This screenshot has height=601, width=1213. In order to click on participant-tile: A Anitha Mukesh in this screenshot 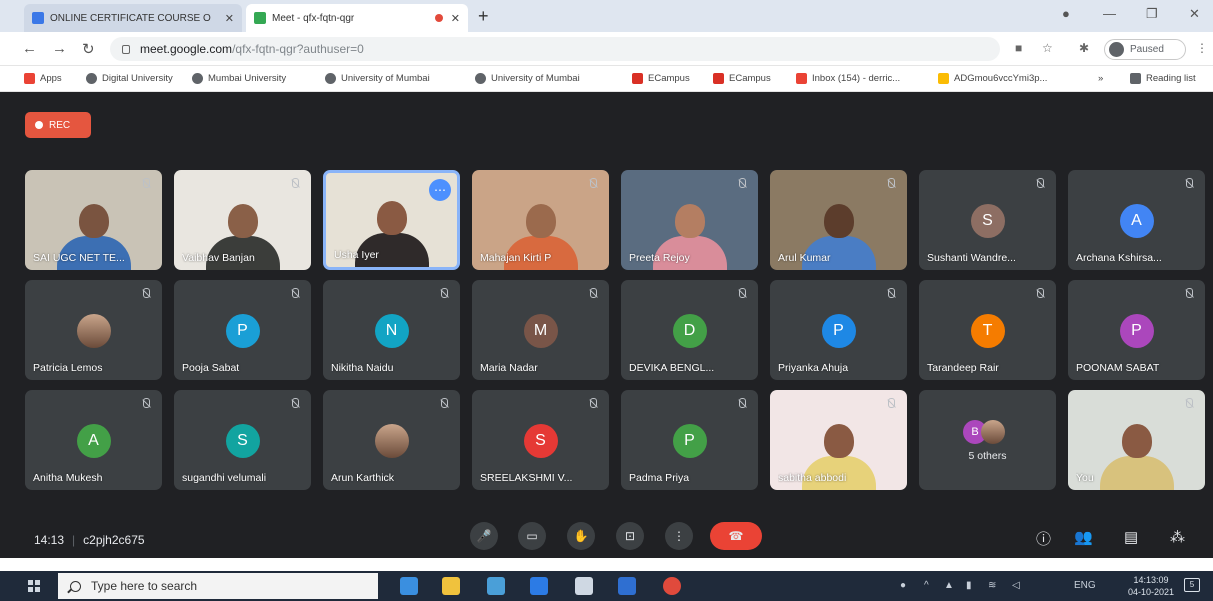, I will do `click(93, 440)`.